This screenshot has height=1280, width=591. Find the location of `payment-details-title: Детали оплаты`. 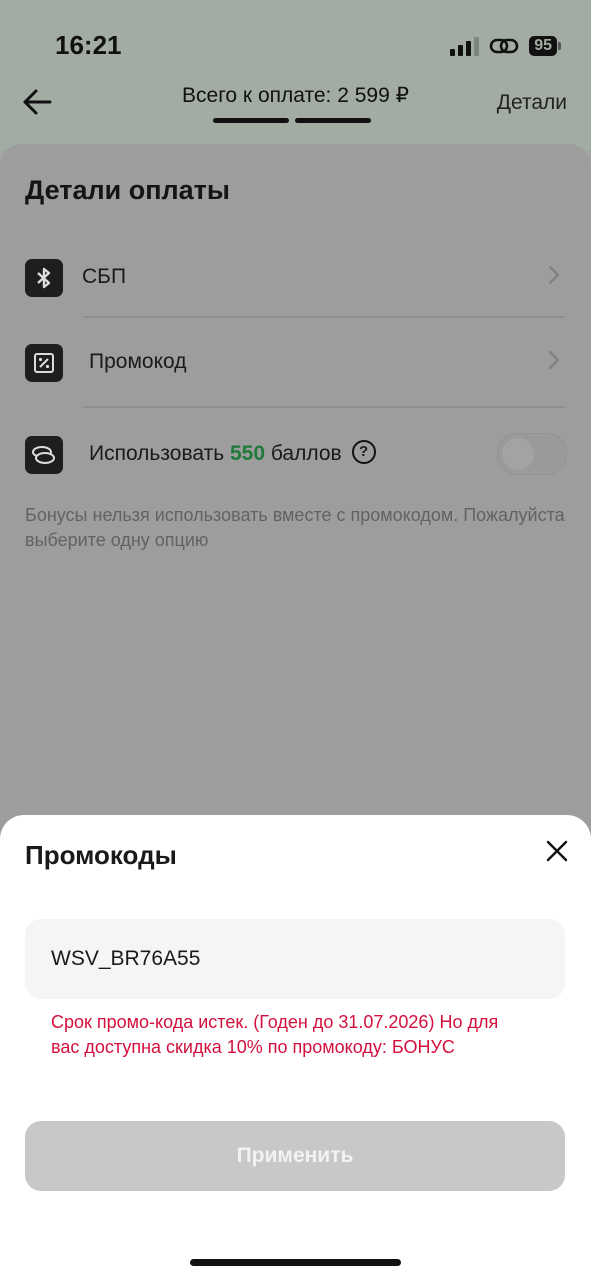

payment-details-title: Детали оплаты is located at coordinates (127, 190).